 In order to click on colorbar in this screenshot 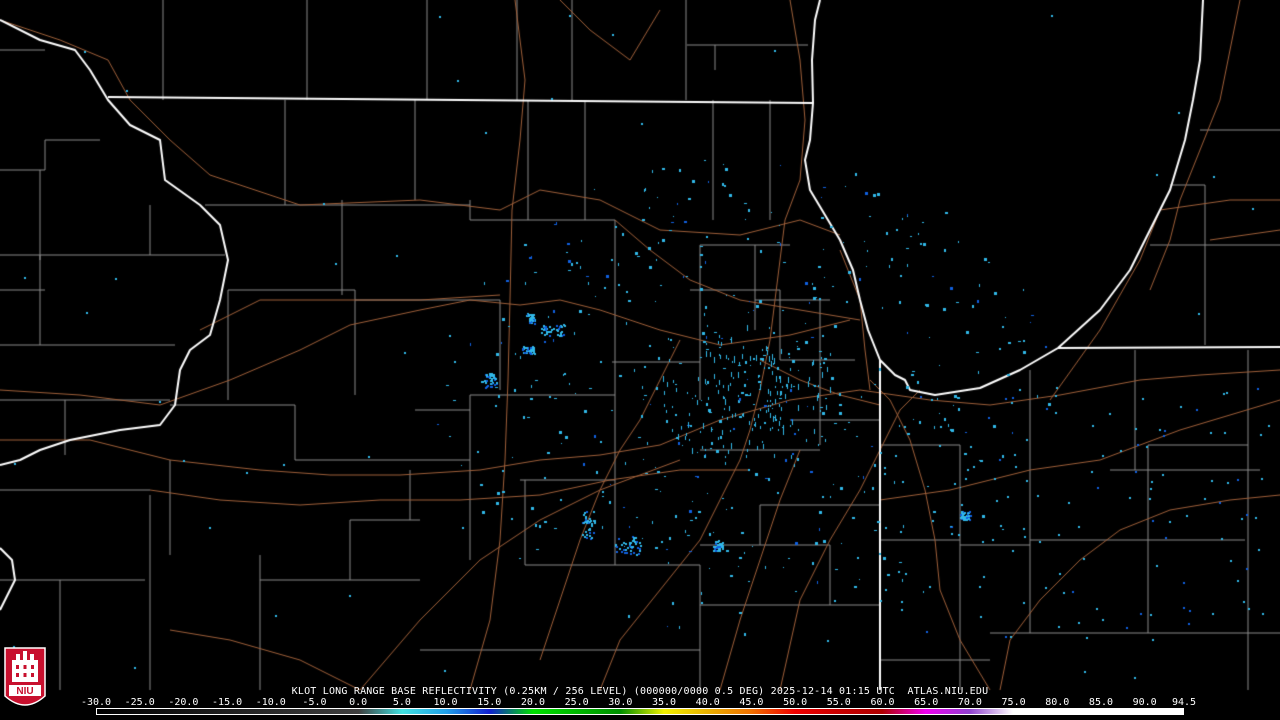, I will do `click(640, 711)`.